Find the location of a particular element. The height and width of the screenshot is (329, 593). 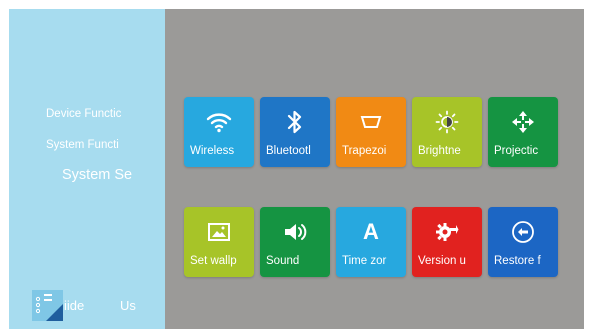

speaker-icon is located at coordinates (295, 232).